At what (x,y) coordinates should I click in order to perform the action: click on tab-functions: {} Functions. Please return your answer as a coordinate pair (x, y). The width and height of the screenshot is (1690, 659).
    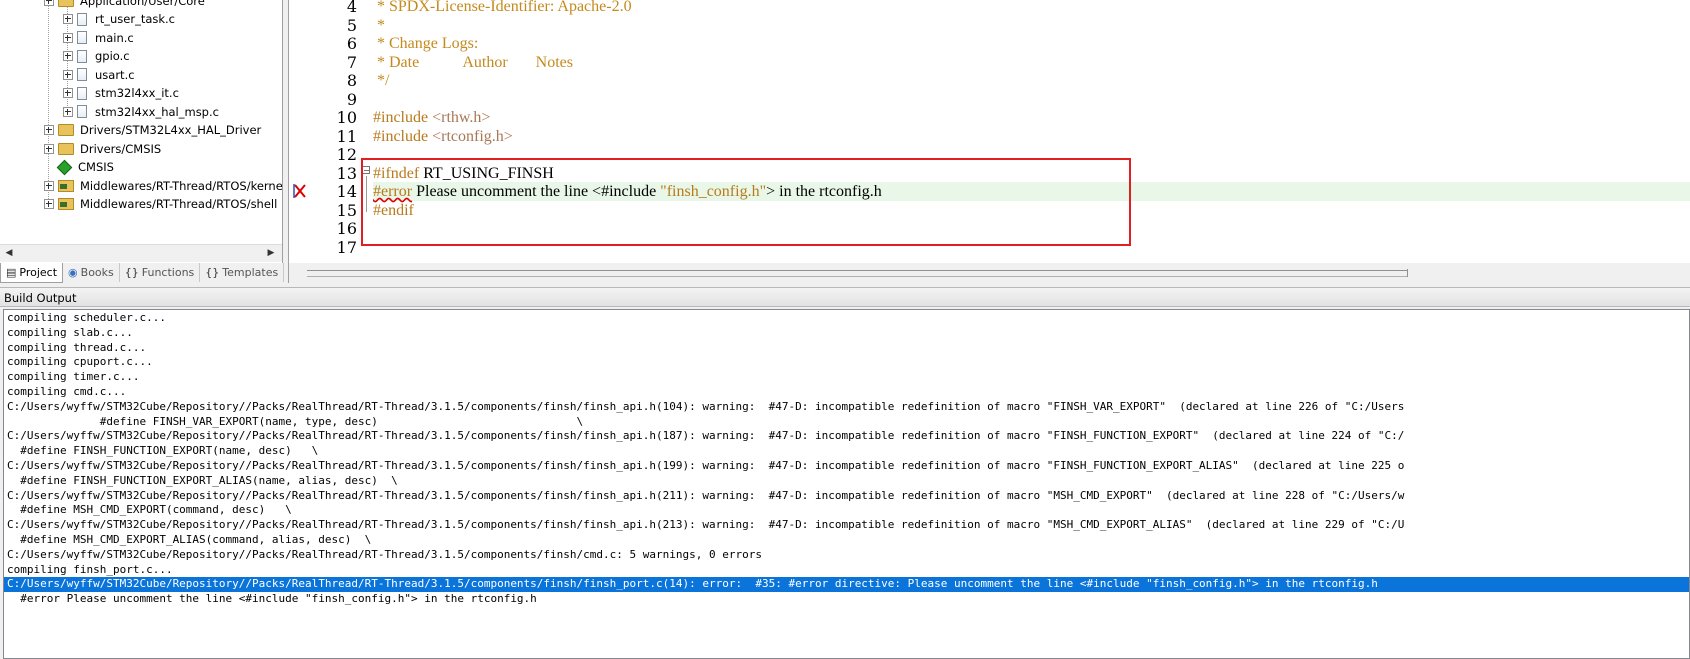
    Looking at the image, I should click on (160, 272).